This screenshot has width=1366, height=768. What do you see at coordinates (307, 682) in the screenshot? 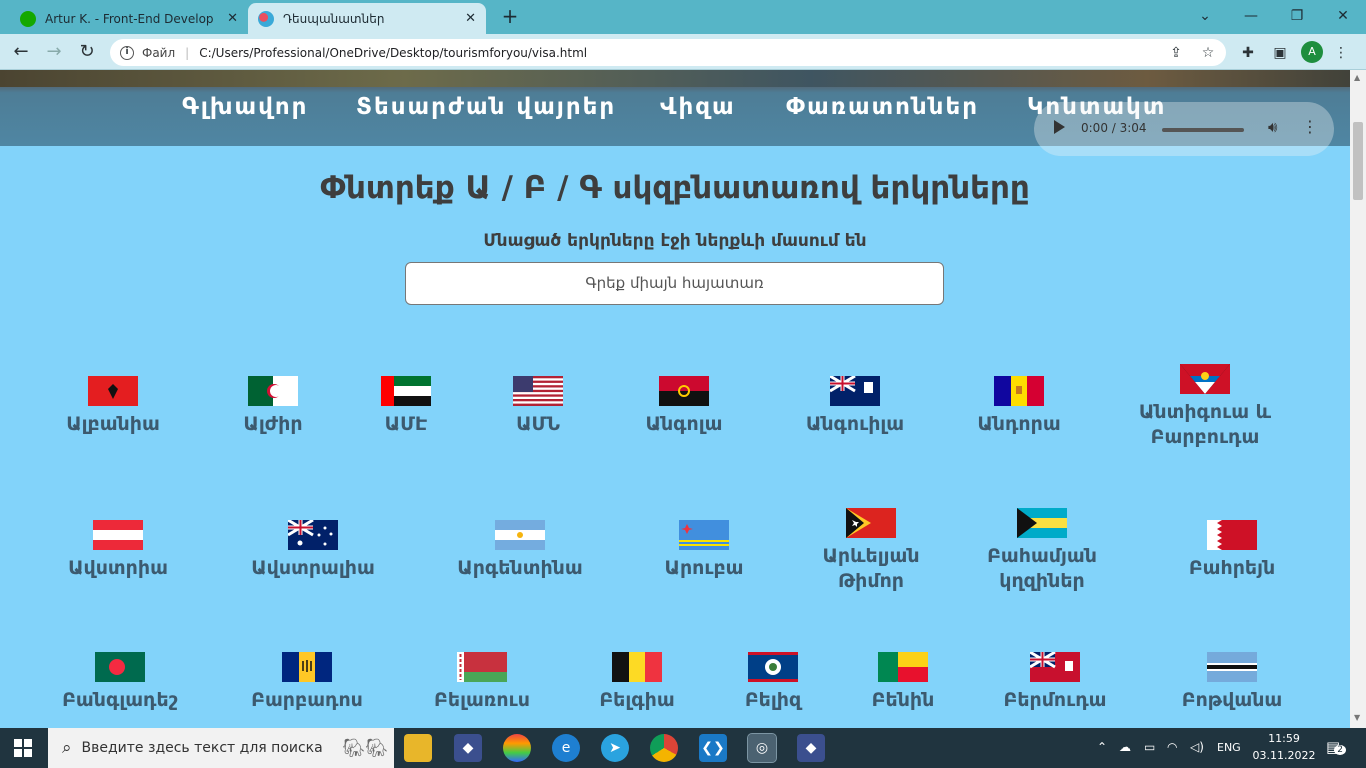
I see `country-card: Բարբադոս` at bounding box center [307, 682].